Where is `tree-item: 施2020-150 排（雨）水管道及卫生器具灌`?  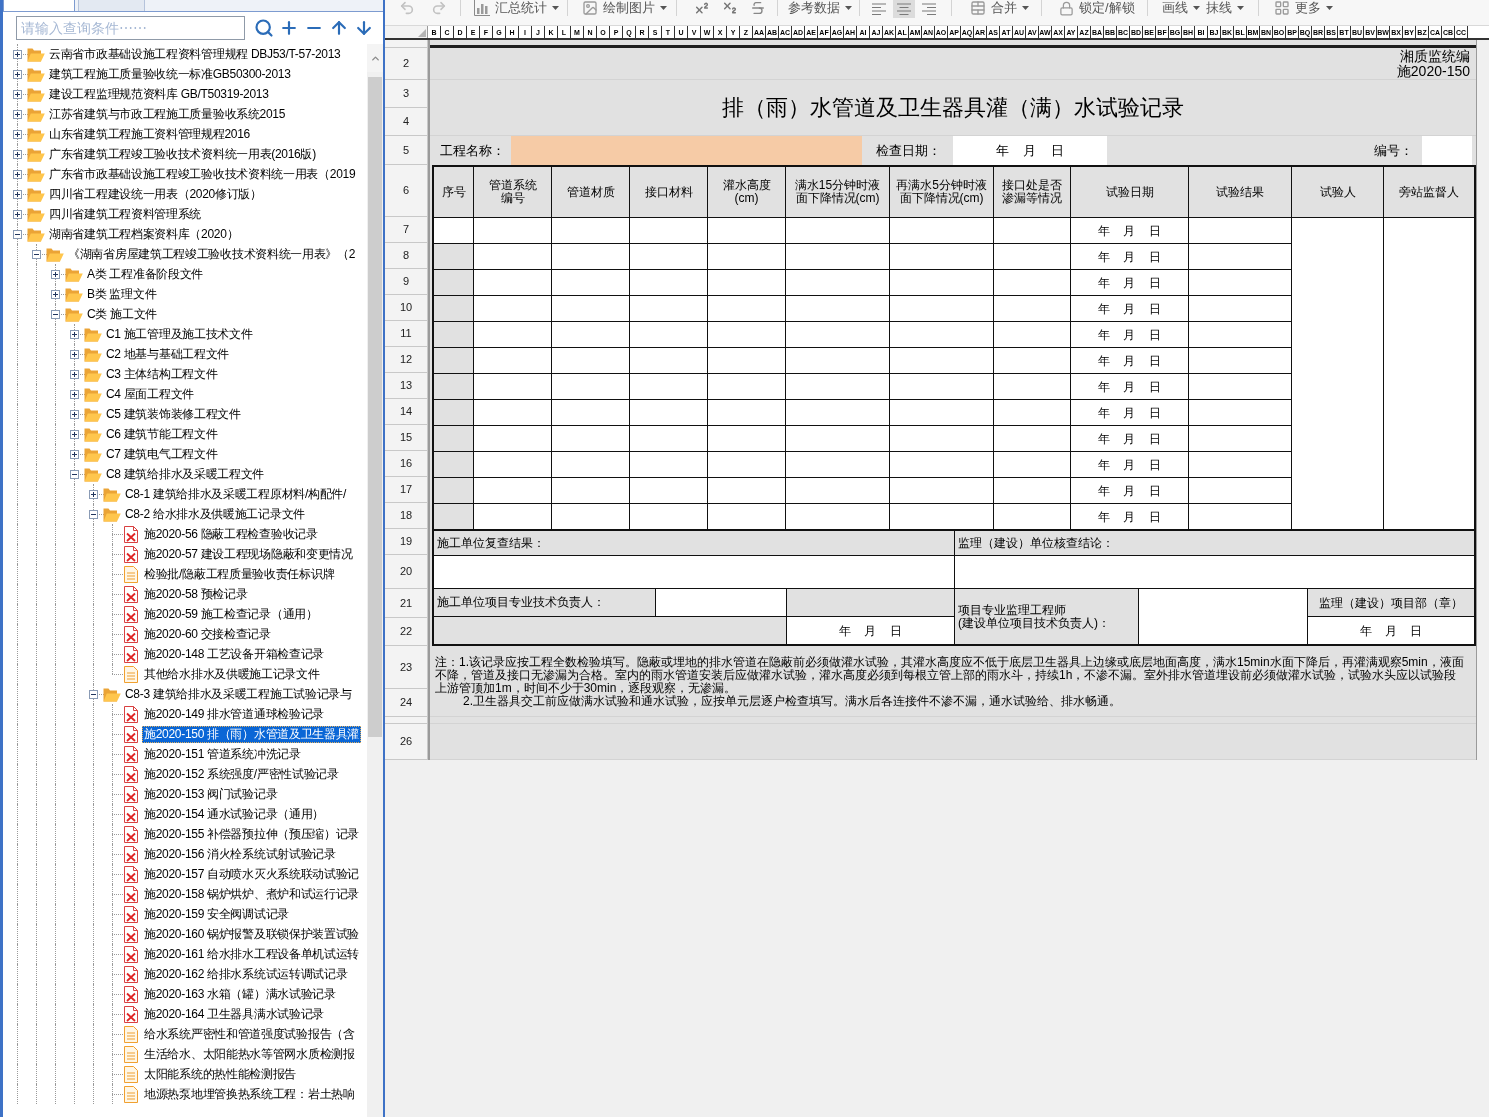 tree-item: 施2020-150 排（雨）水管道及卫生器具灌 is located at coordinates (252, 734).